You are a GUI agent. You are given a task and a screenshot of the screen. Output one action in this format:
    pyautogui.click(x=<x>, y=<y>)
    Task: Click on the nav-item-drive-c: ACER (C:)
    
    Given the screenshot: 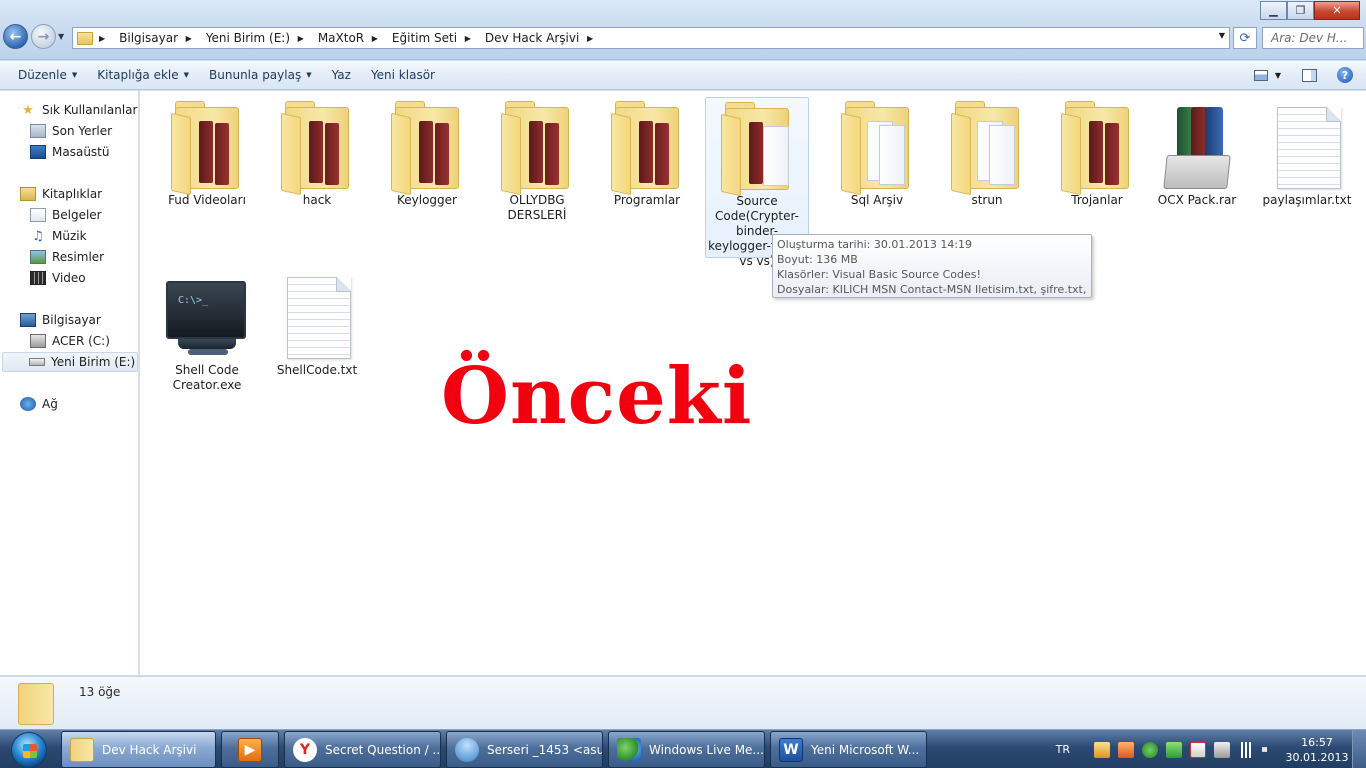 What is the action you would take?
    pyautogui.click(x=70, y=341)
    